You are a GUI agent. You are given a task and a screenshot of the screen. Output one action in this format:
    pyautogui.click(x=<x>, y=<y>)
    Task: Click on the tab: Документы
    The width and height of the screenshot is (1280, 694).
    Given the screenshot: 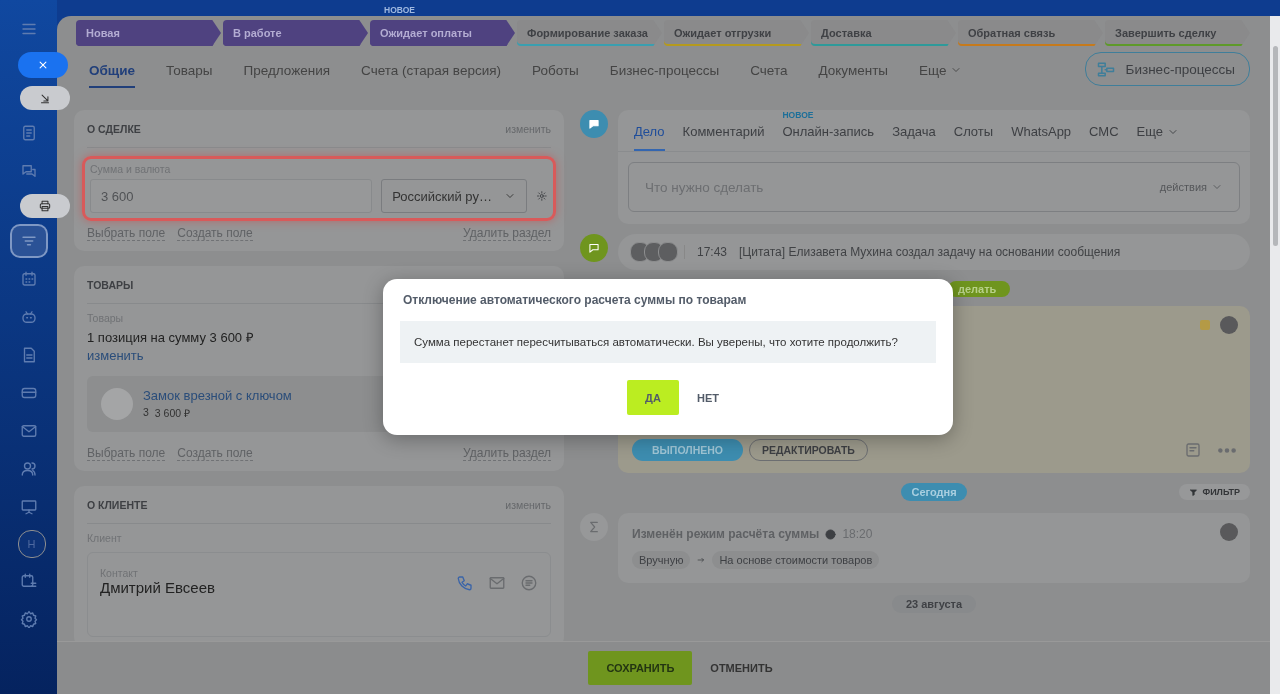 What is the action you would take?
    pyautogui.click(x=853, y=69)
    